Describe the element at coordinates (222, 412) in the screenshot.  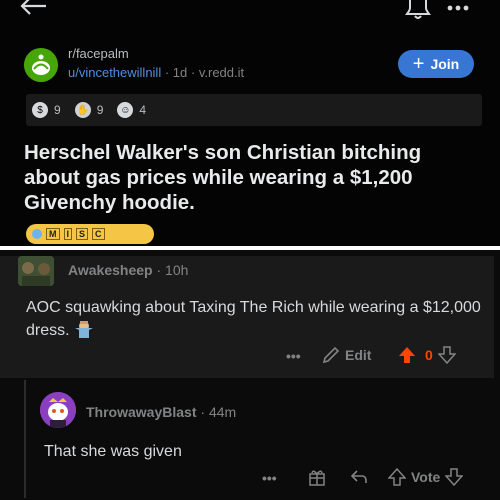
I see `reply-age: 44m` at that location.